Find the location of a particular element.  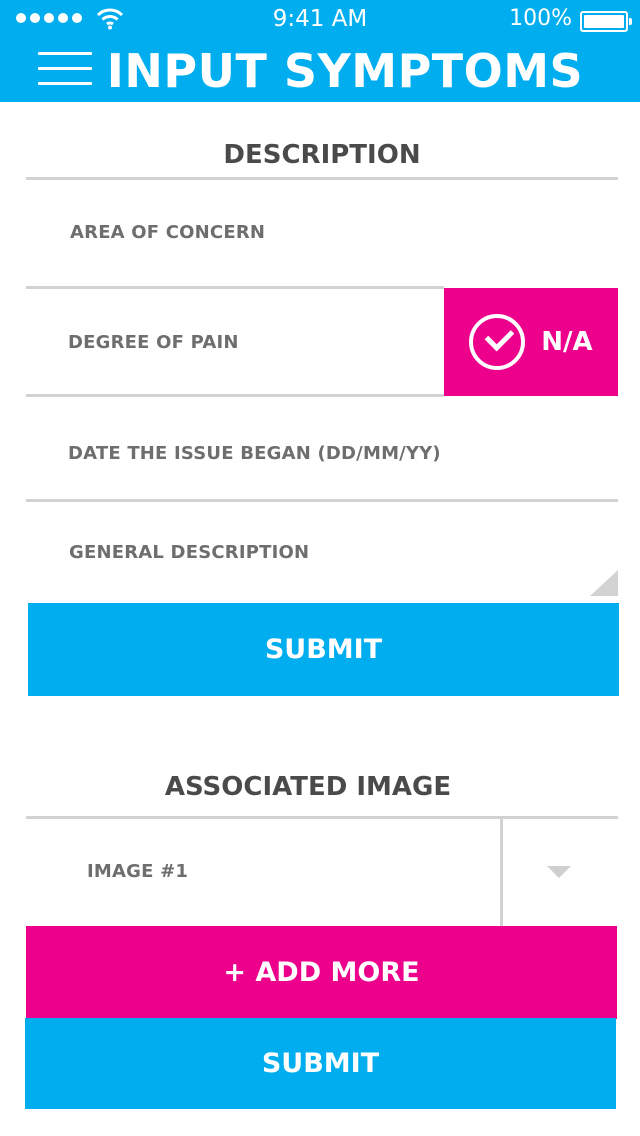

checkmark-circle-icon is located at coordinates (497, 342).